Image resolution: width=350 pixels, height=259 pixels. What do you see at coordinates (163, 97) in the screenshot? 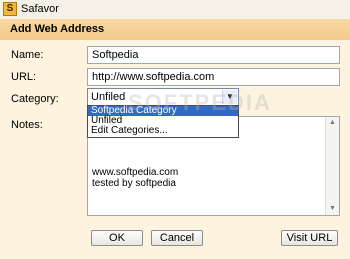
I see `category-select: Unfiled ▼` at bounding box center [163, 97].